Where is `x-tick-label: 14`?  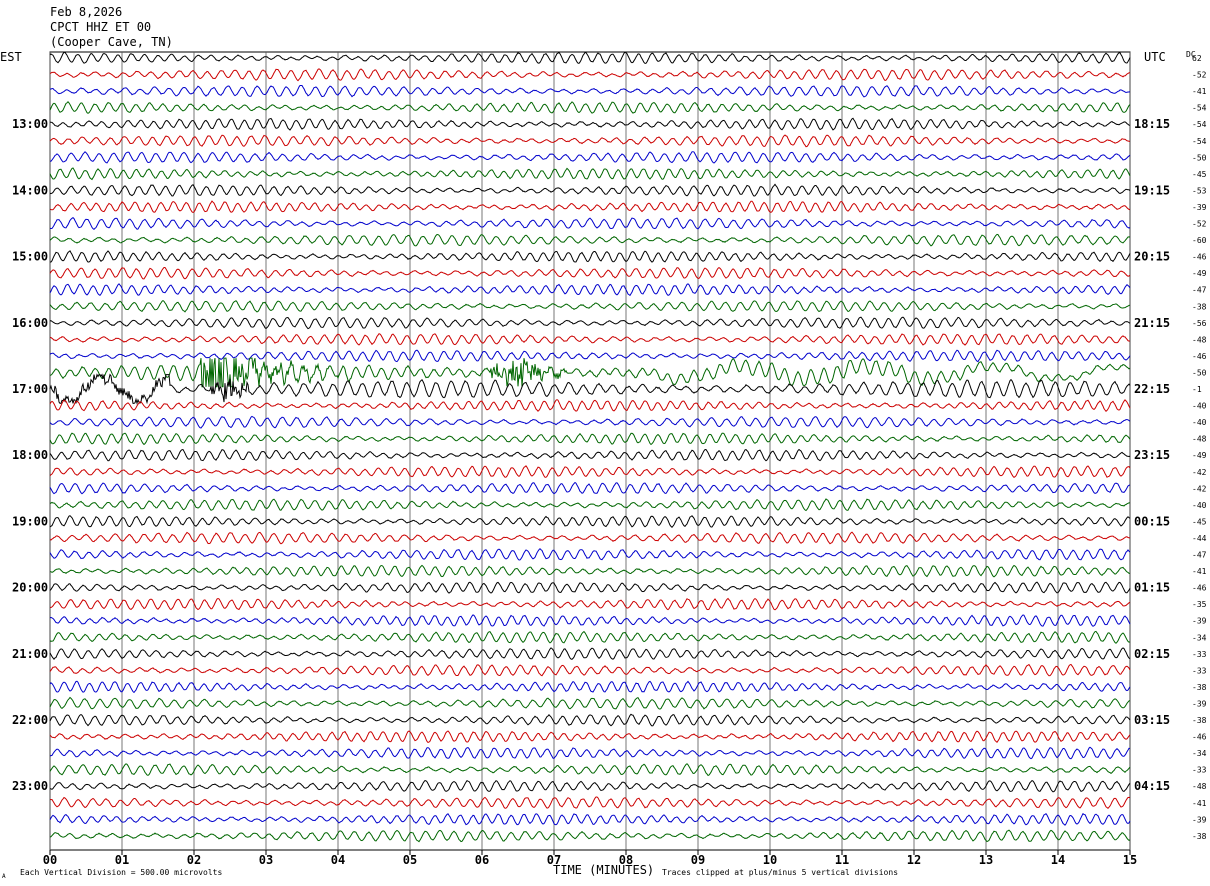
x-tick-label: 14 is located at coordinates (1058, 860).